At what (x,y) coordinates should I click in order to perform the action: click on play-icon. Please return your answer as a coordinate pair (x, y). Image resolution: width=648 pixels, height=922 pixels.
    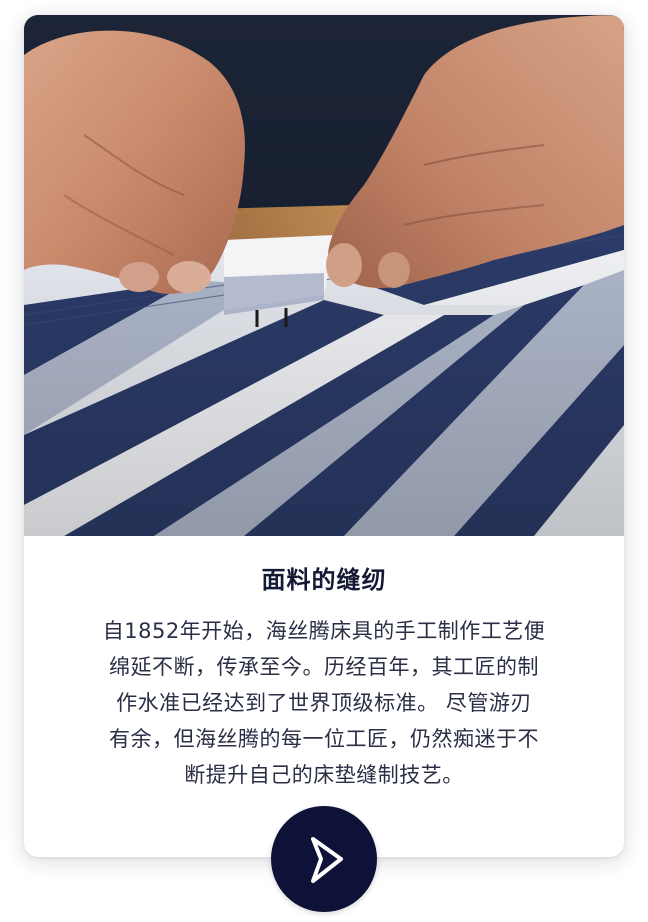
    Looking at the image, I should click on (327, 860).